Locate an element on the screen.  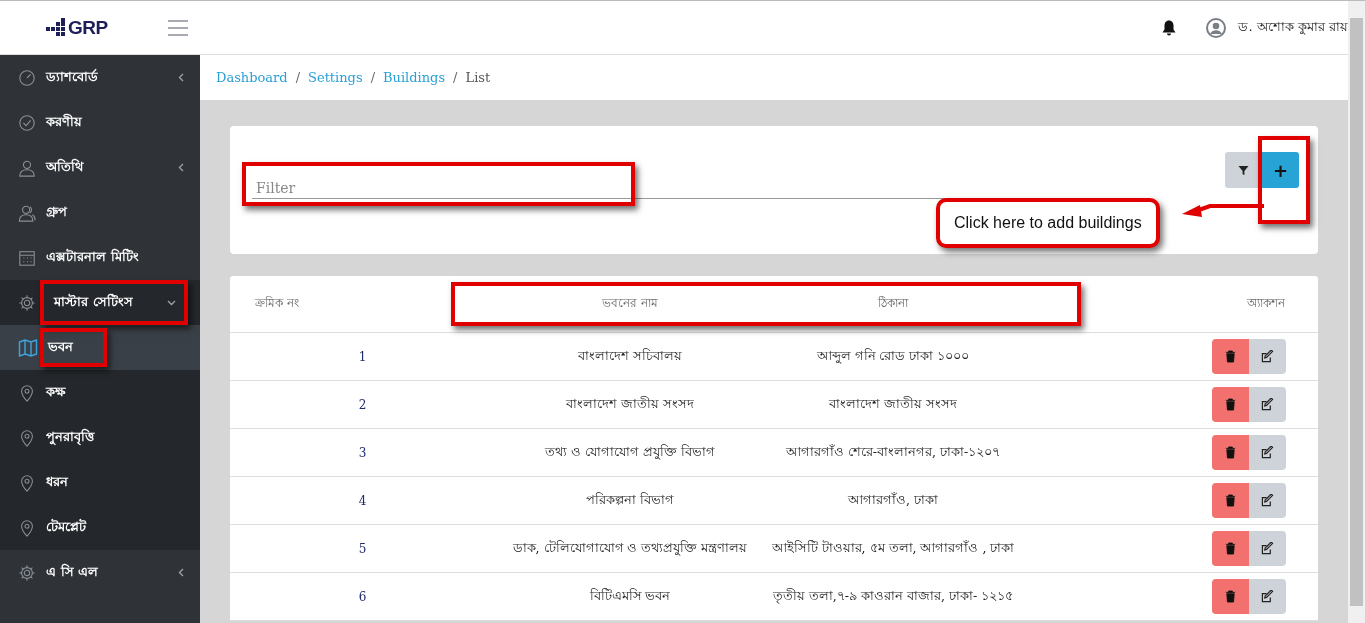
gauge-icon is located at coordinates (27, 77).